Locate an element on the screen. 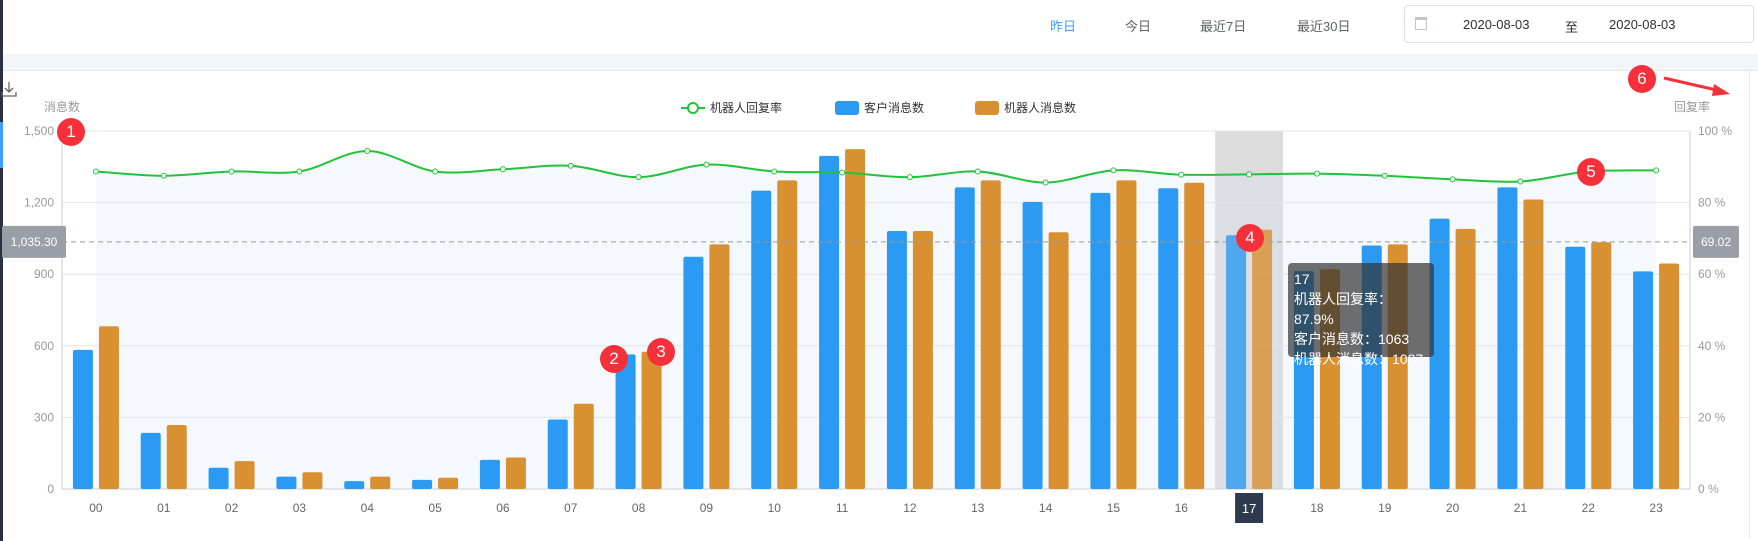 The image size is (1758, 541). chart-tooltip: 17 机器人回复率：87.9% 客户消息数：1063 机器人消息数：1087 is located at coordinates (1361, 315).